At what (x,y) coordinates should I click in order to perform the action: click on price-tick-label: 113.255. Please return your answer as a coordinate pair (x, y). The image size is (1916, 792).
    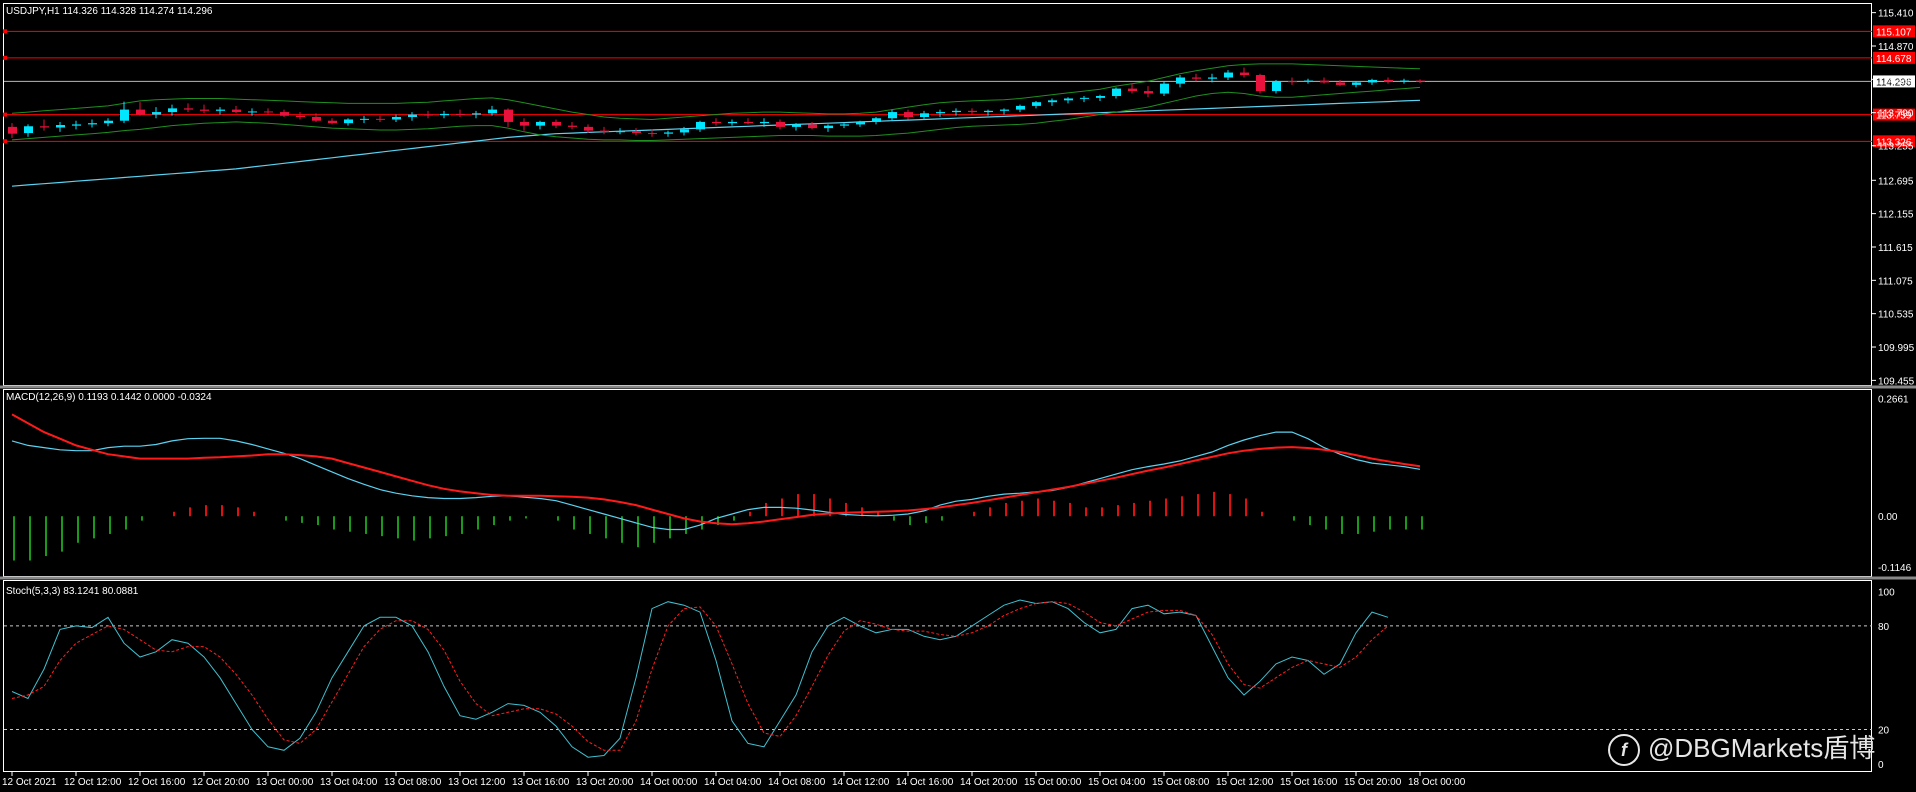
    Looking at the image, I should click on (1896, 147).